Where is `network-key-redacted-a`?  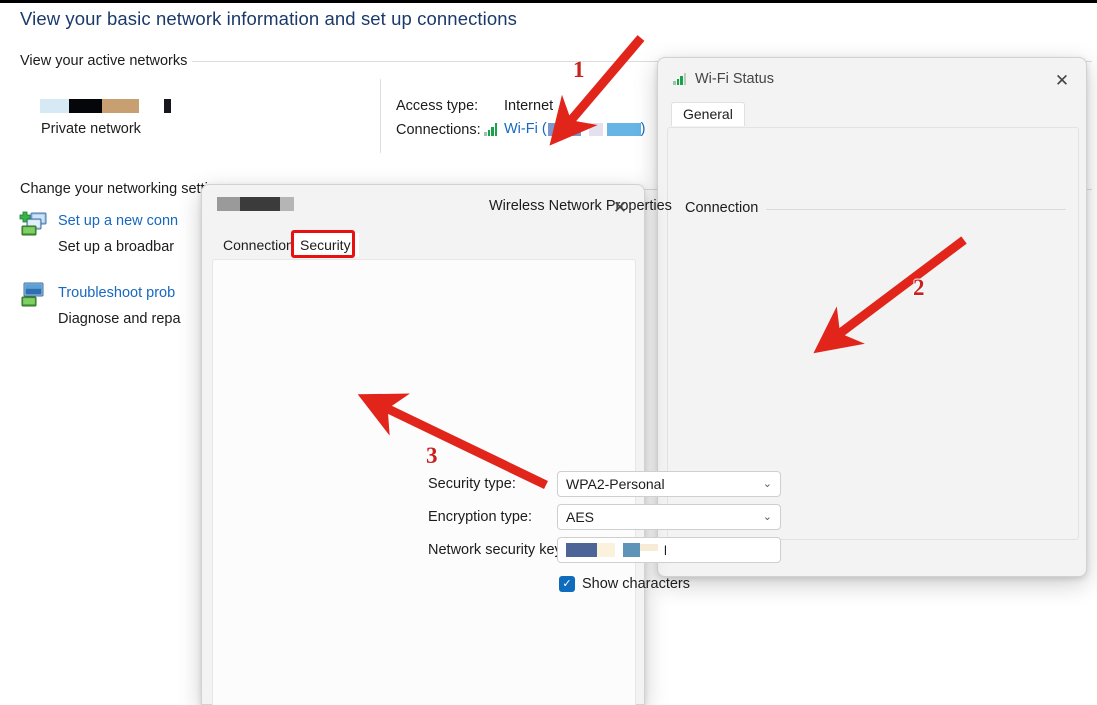
network-key-redacted-a is located at coordinates (581, 550).